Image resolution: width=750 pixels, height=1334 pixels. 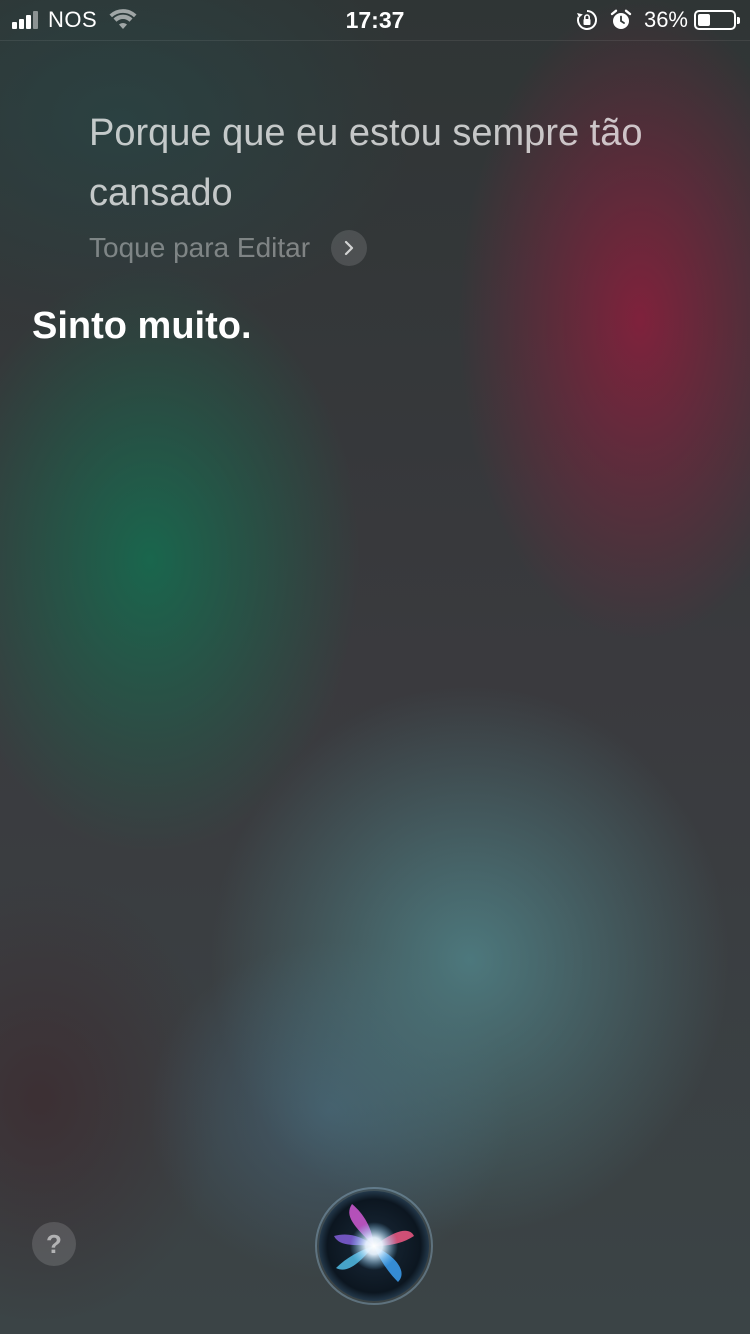 I want to click on siri-orb-button, so click(x=374, y=1246).